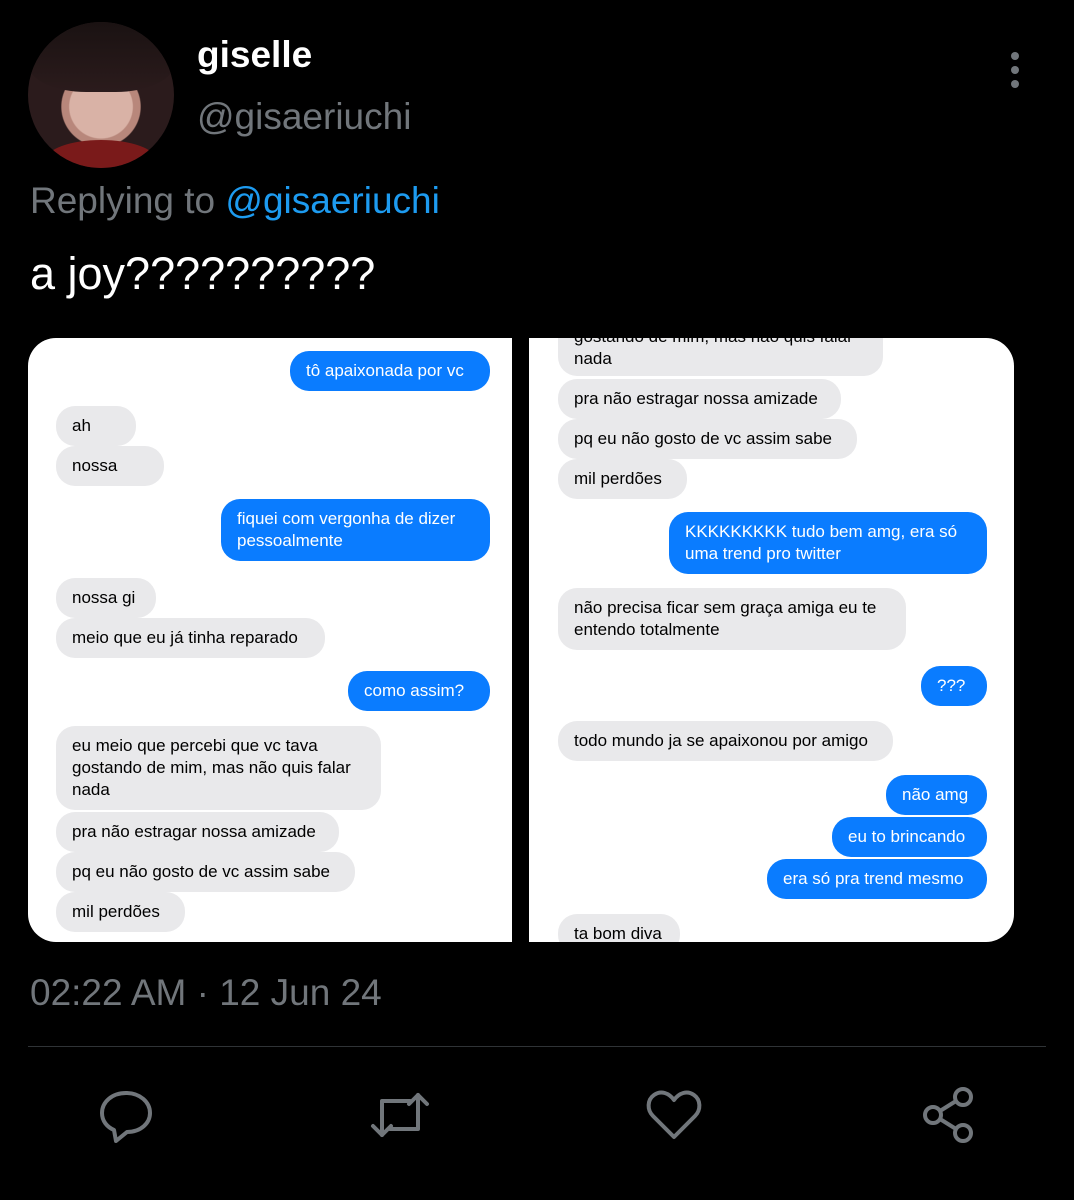  What do you see at coordinates (419, 691) in the screenshot?
I see `sent-message-bubble: como assim?` at bounding box center [419, 691].